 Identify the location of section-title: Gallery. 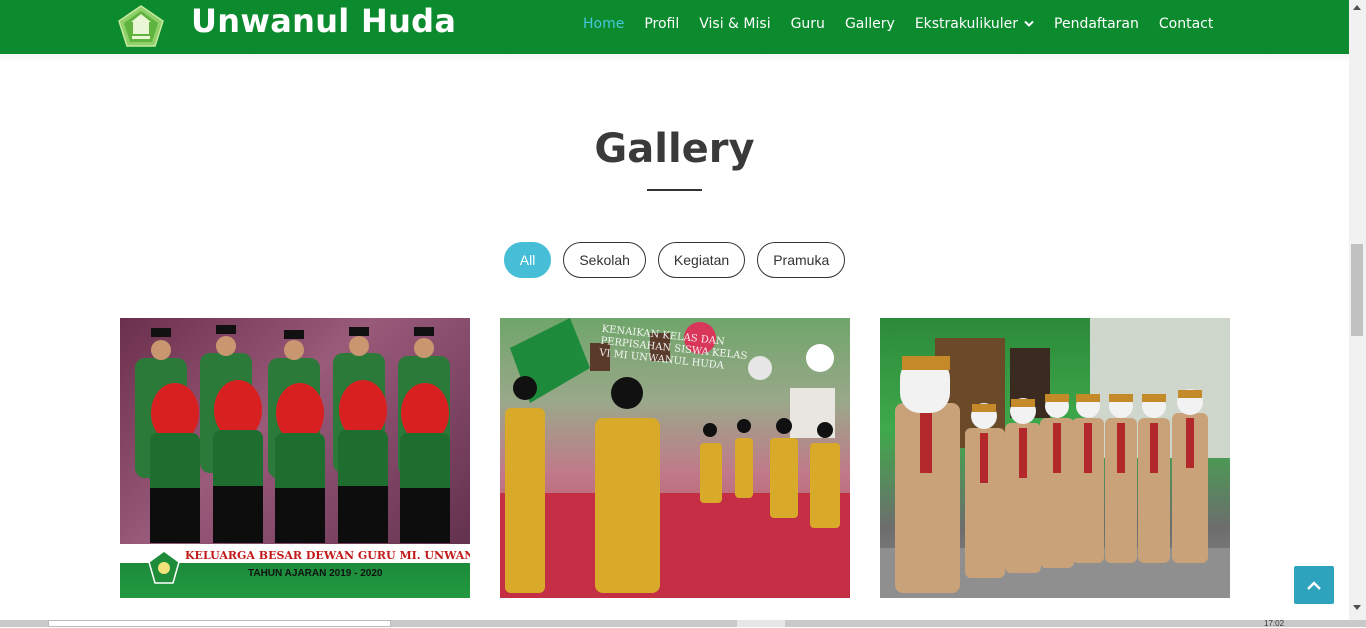
(674, 149).